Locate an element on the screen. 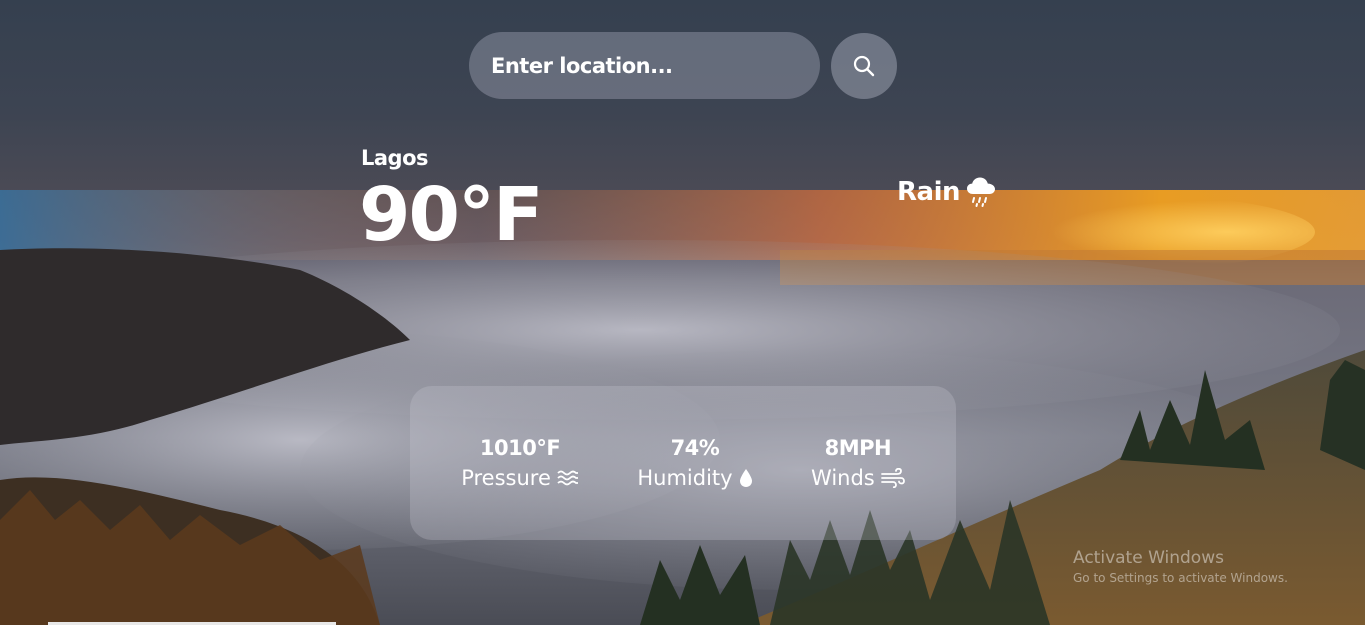  cloud-rain-icon is located at coordinates (981, 192).